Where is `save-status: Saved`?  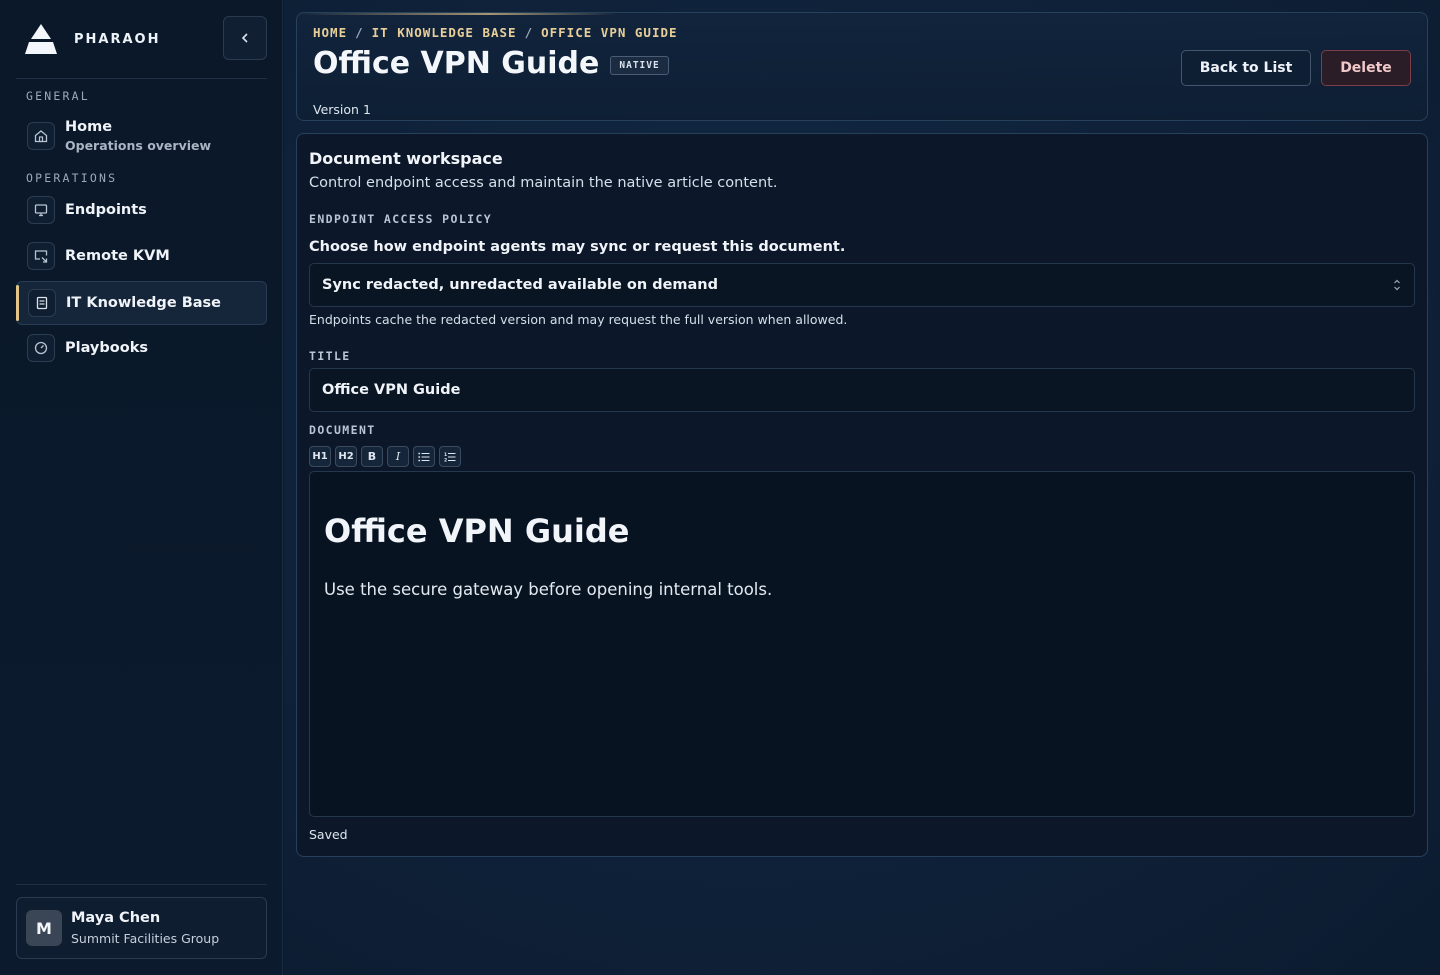
save-status: Saved is located at coordinates (328, 834).